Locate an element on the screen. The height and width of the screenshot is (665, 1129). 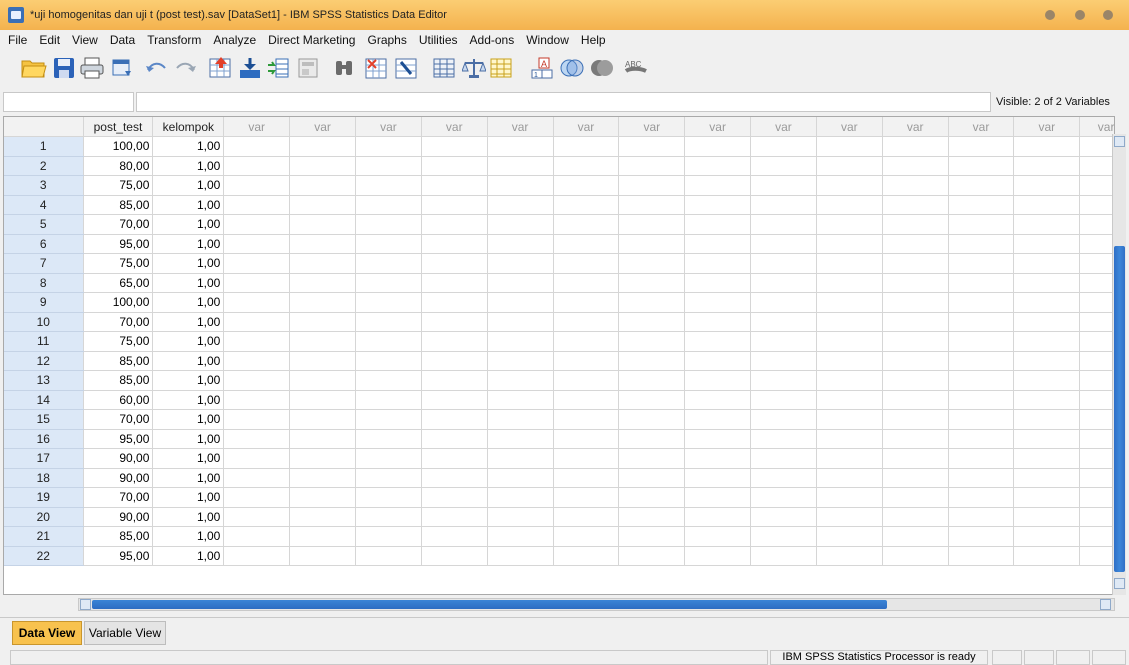
insert-cases-icon is located at coordinates (376, 68).